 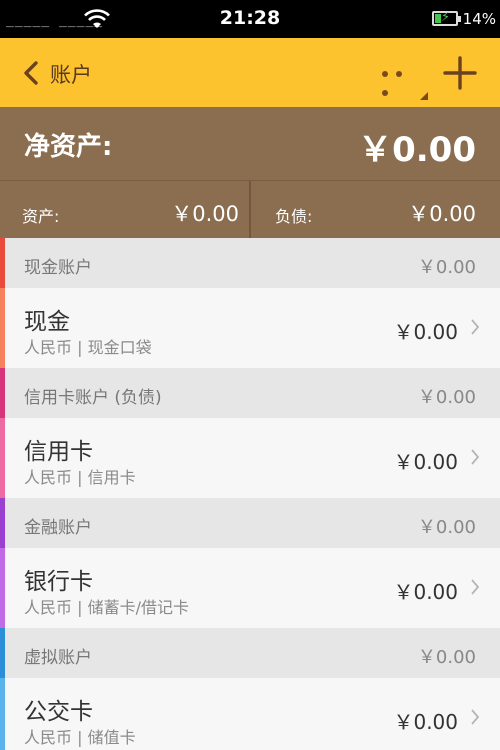 What do you see at coordinates (58, 712) in the screenshot?
I see `account-name: 公交卡` at bounding box center [58, 712].